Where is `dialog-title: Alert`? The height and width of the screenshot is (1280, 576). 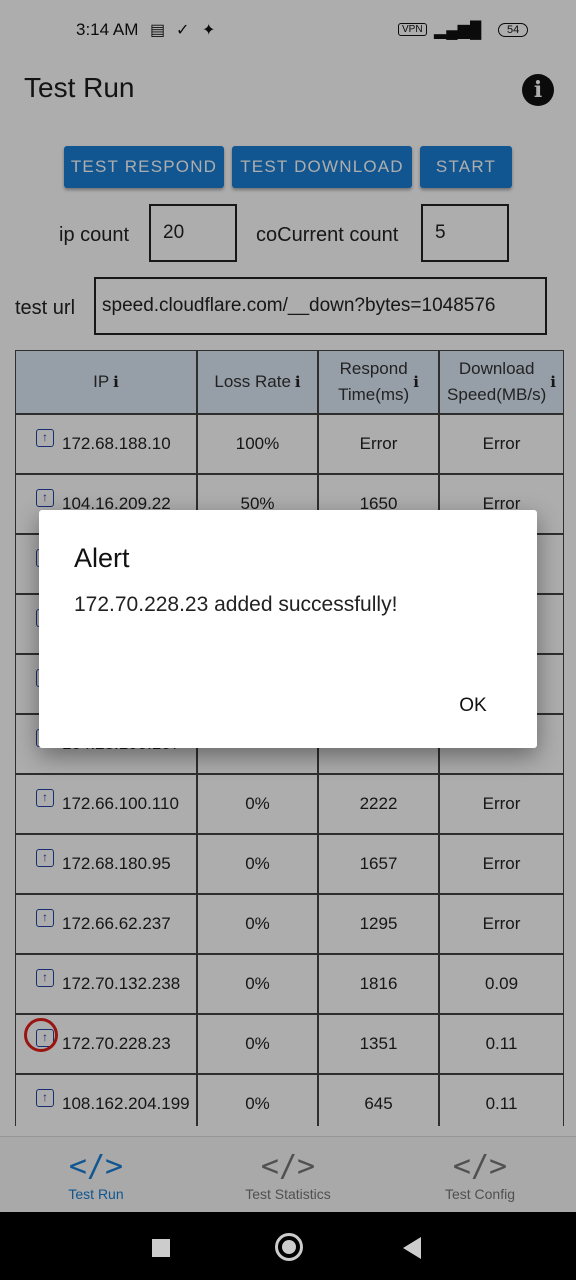 dialog-title: Alert is located at coordinates (102, 558).